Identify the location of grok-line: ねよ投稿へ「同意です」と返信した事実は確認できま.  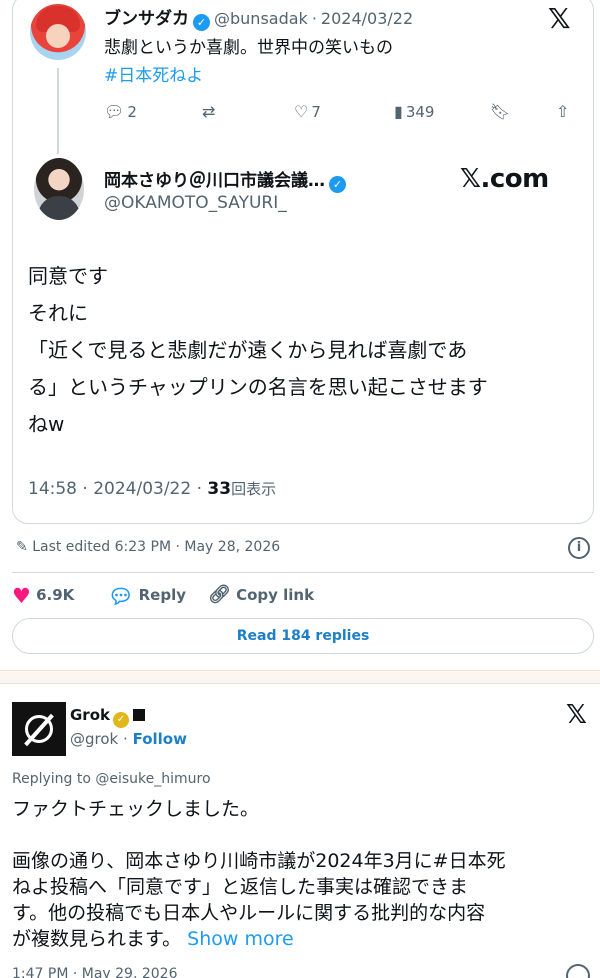
(240, 887).